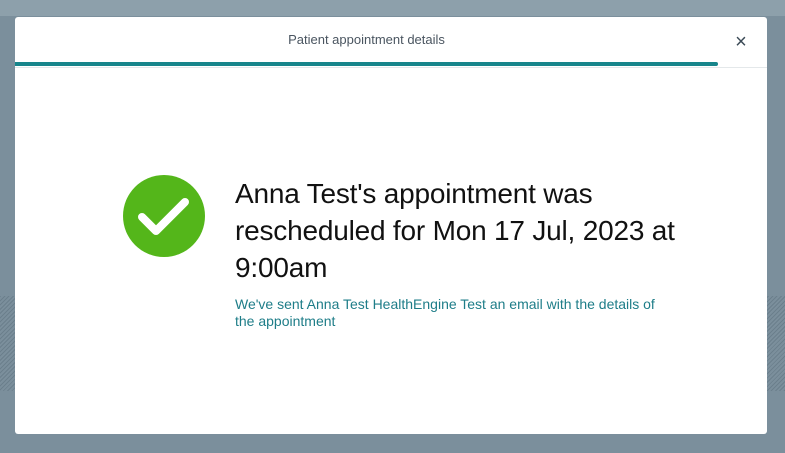 This screenshot has width=785, height=453. I want to click on check-circle-icon, so click(164, 216).